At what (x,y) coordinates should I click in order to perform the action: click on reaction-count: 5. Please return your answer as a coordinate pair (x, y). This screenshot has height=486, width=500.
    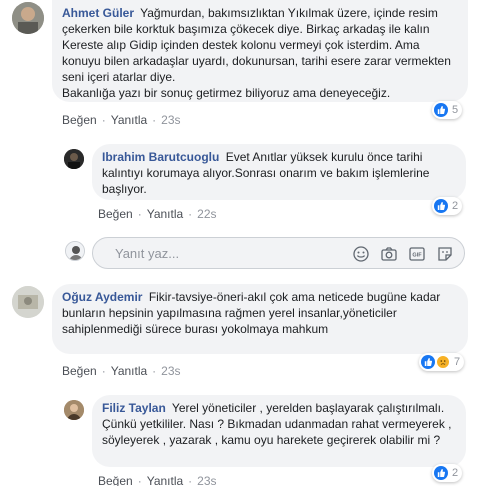
    Looking at the image, I should click on (455, 110).